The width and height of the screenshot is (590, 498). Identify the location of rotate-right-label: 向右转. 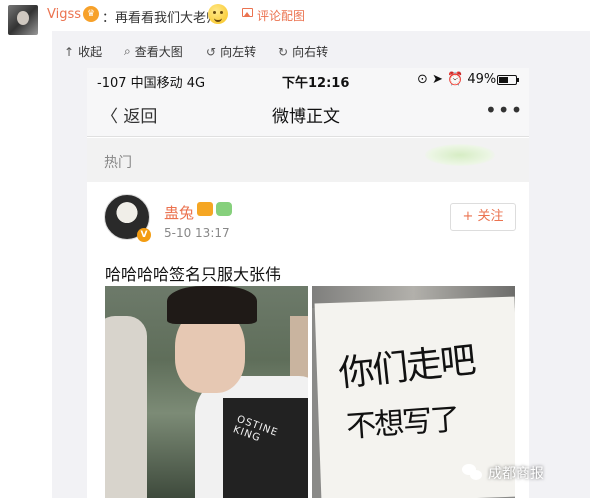
(310, 52).